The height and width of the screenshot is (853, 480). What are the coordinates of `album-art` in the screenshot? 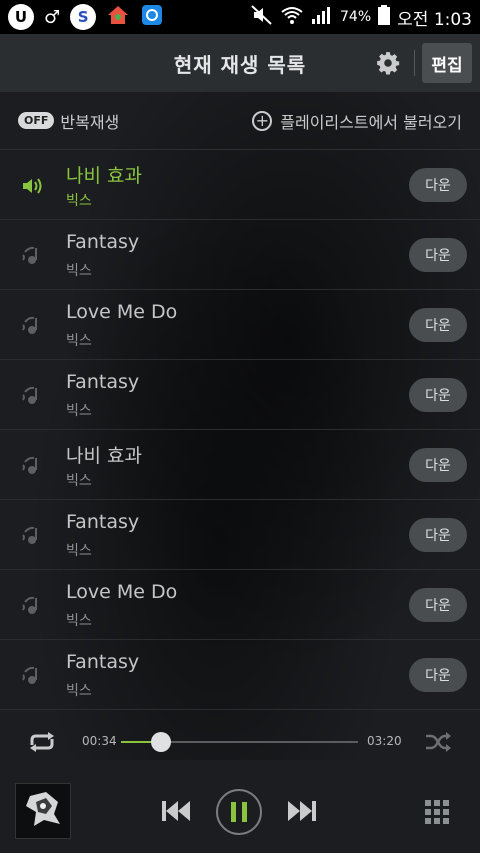 It's located at (43, 811).